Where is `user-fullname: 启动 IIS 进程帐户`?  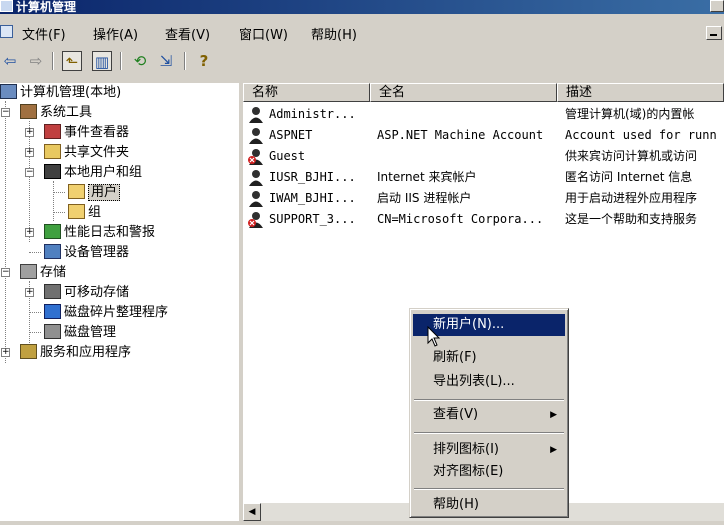
user-fullname: 启动 IIS 进程帐户 is located at coordinates (424, 198).